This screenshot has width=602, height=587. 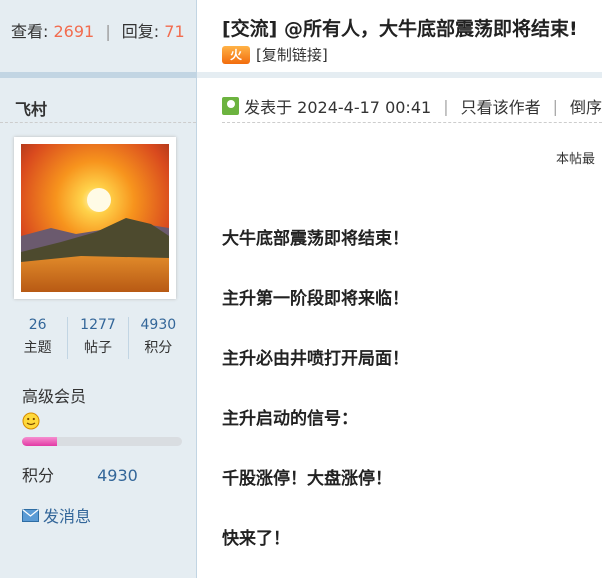 What do you see at coordinates (98, 122) in the screenshot?
I see `author-divider` at bounding box center [98, 122].